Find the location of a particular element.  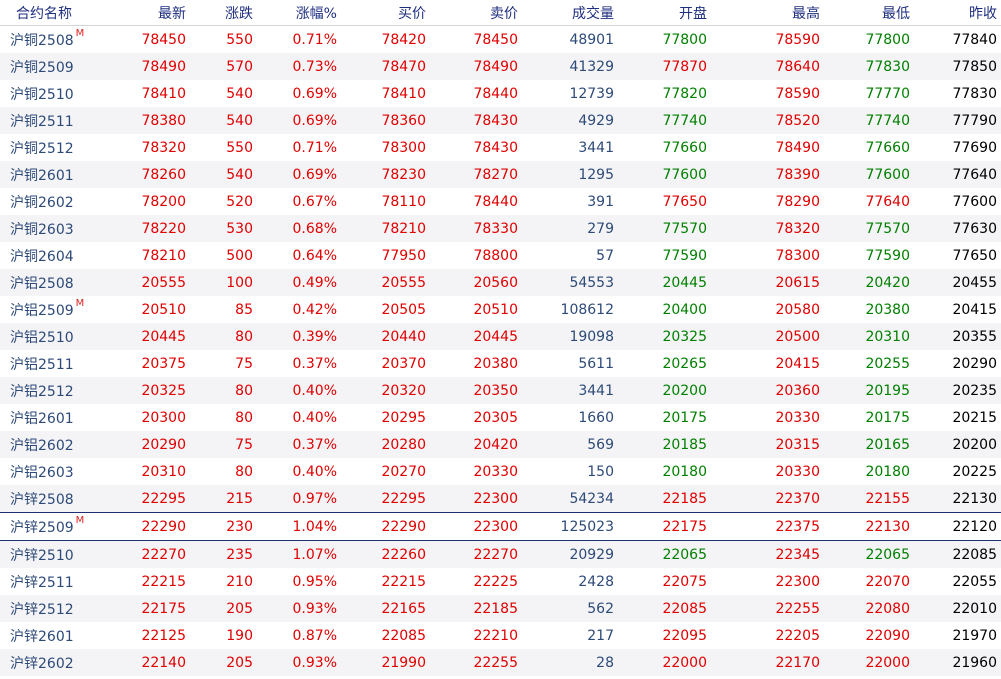

cell-prev-close: 77650 is located at coordinates (974, 255).